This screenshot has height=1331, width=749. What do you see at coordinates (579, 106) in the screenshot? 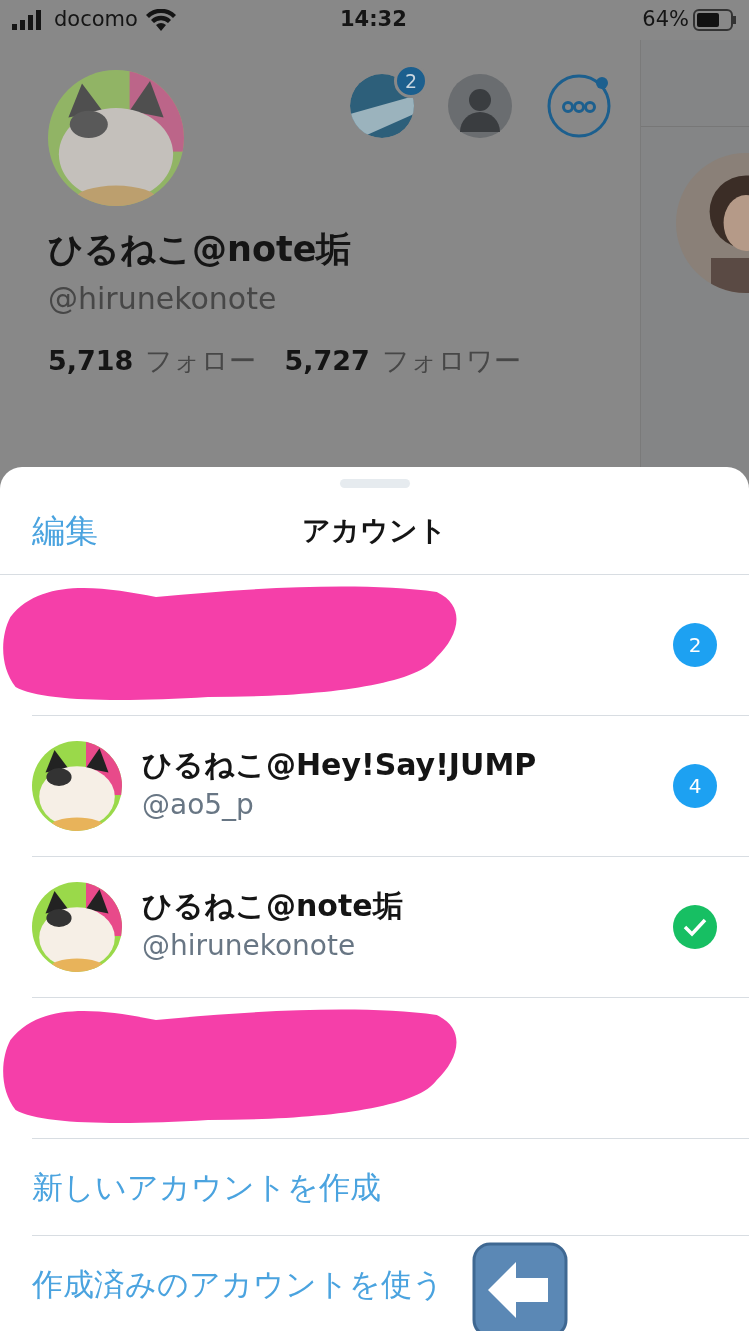
I see `more-icon` at bounding box center [579, 106].